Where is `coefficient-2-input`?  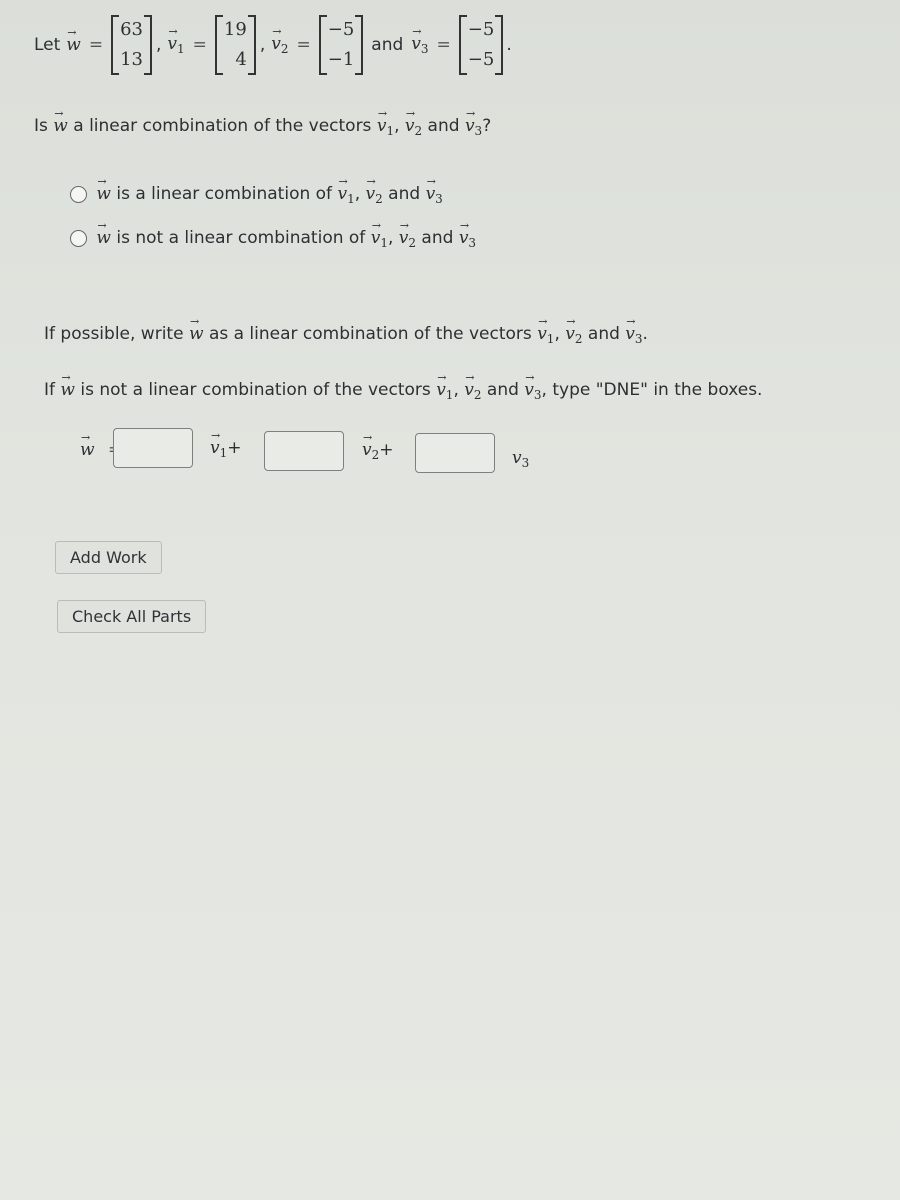 coefficient-2-input is located at coordinates (304, 451).